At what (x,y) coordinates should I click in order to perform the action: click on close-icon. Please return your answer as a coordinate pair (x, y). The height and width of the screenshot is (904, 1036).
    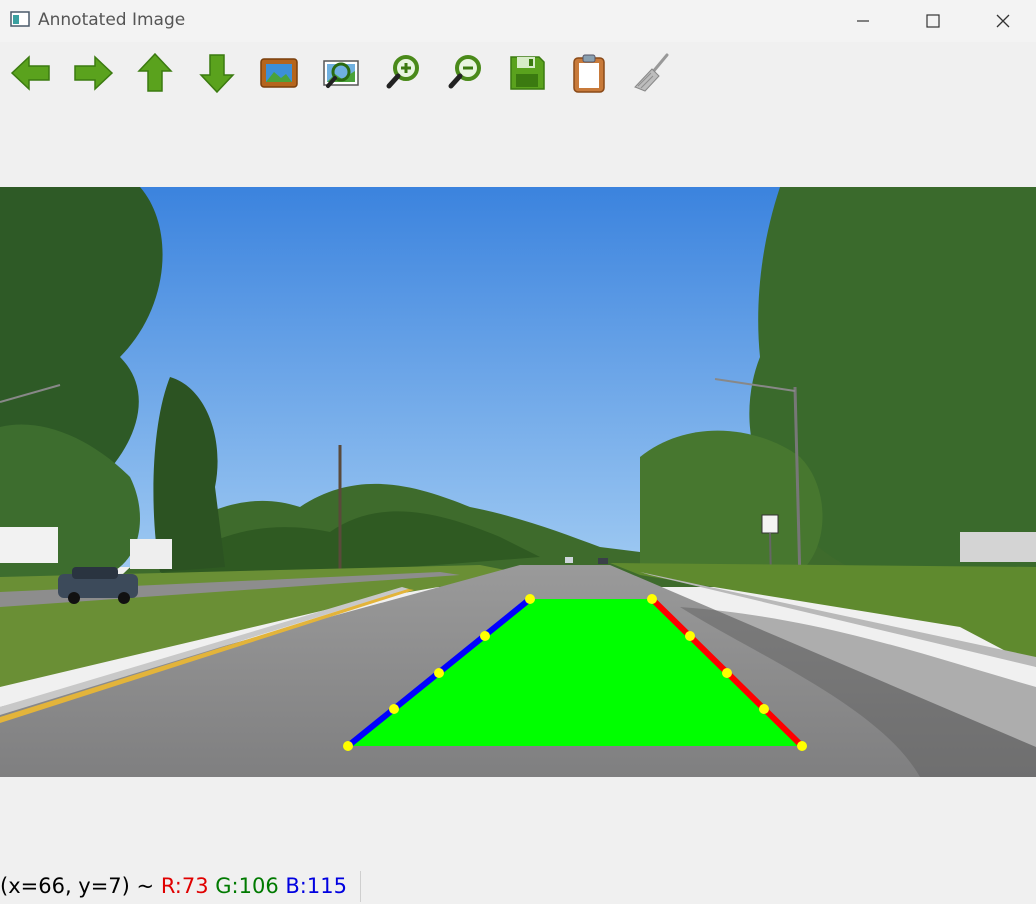
    Looking at the image, I should click on (1003, 21).